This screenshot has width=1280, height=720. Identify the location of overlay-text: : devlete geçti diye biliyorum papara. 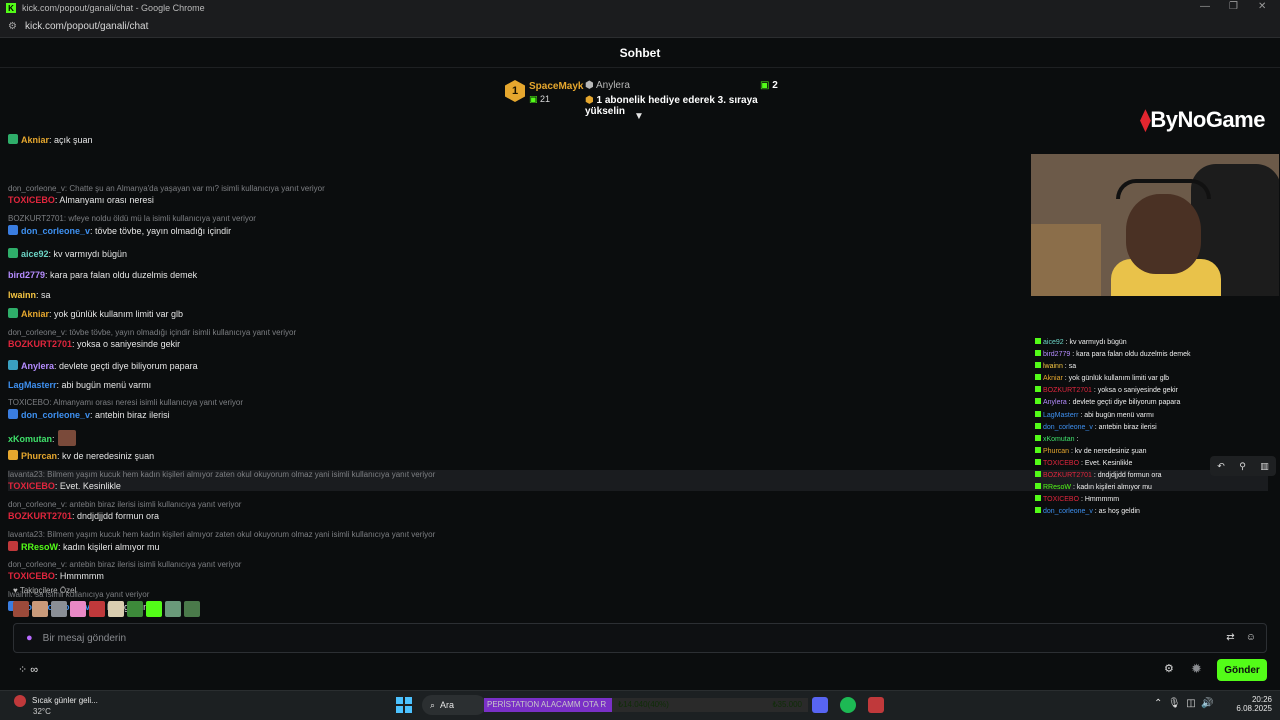
(1123, 403).